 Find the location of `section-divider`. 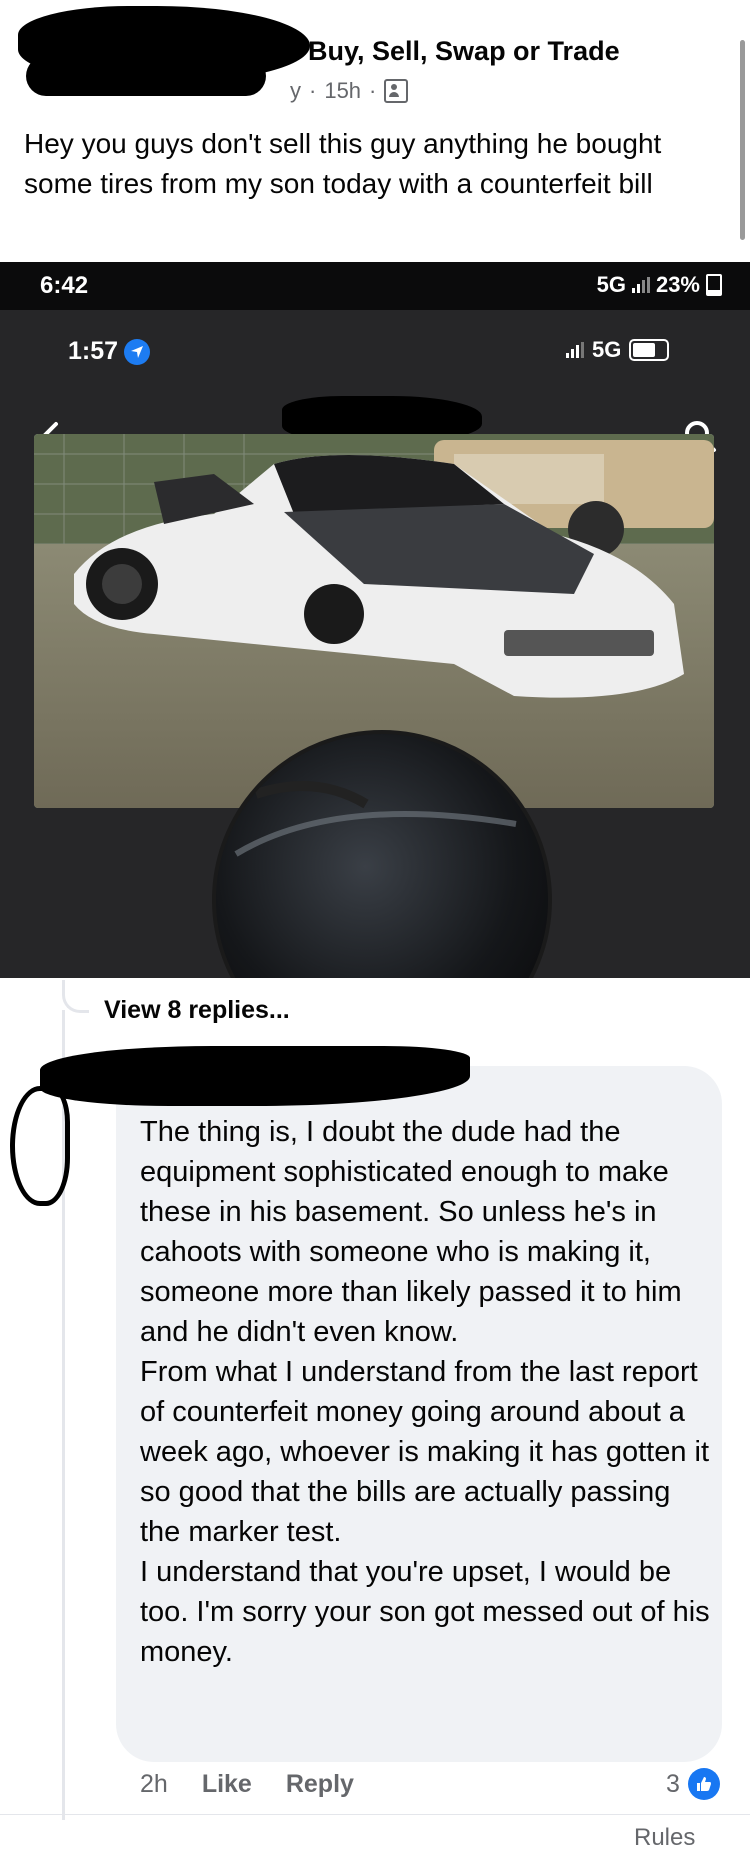

section-divider is located at coordinates (375, 1814).